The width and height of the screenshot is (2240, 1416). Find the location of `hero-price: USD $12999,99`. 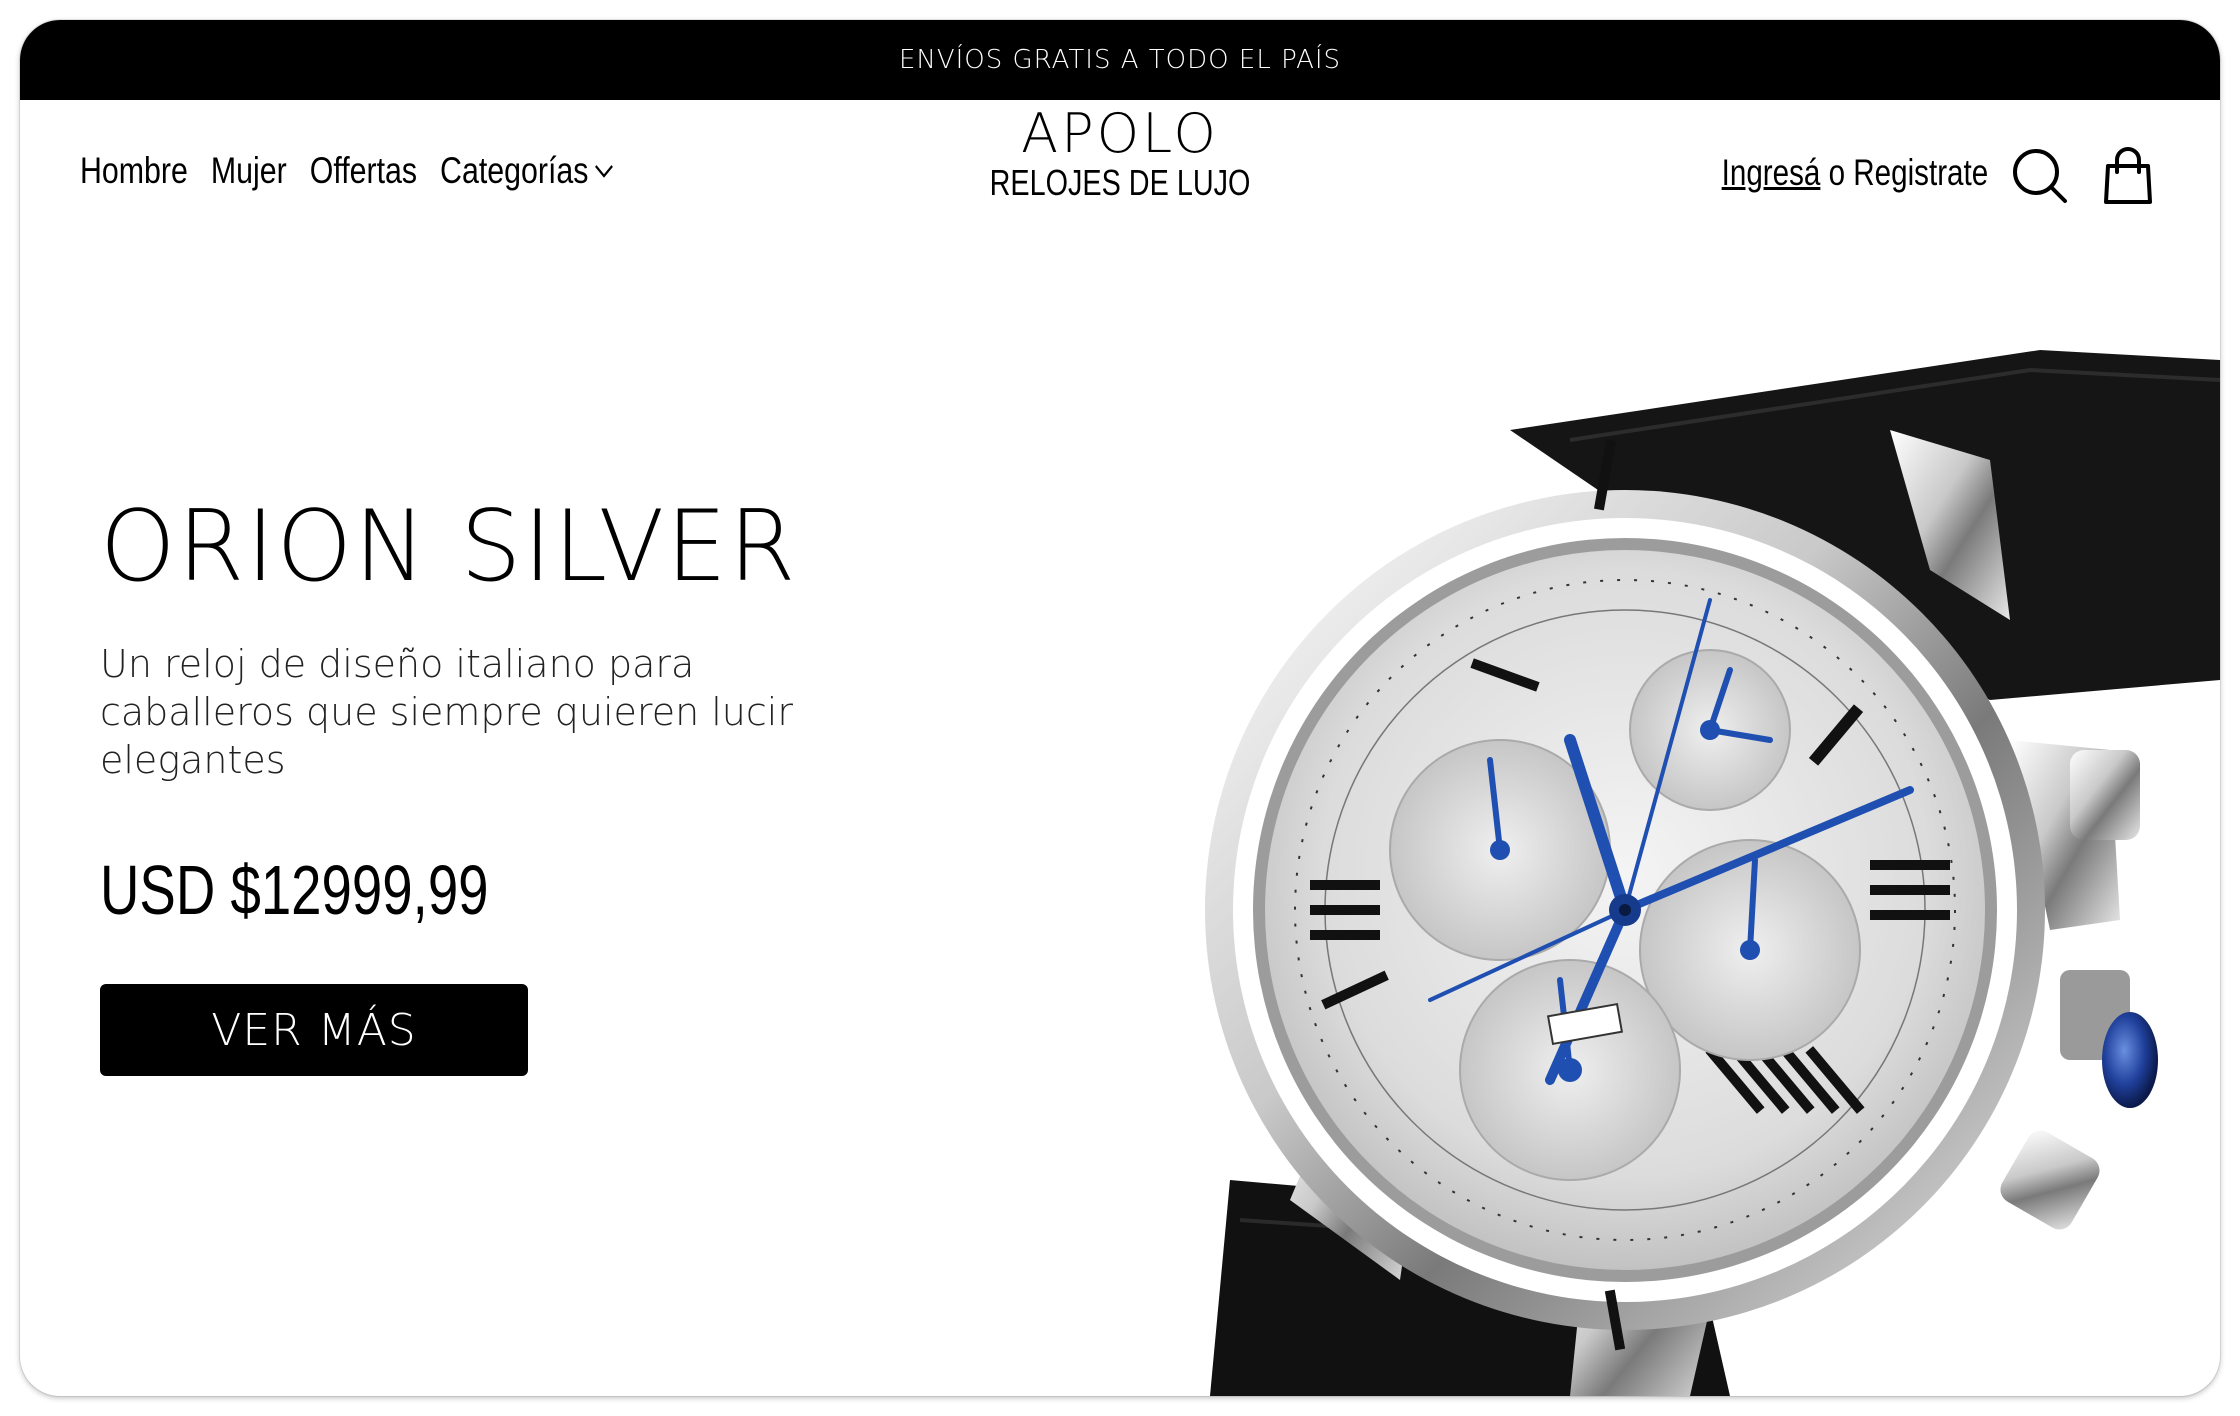

hero-price: USD $12999,99 is located at coordinates (294, 890).